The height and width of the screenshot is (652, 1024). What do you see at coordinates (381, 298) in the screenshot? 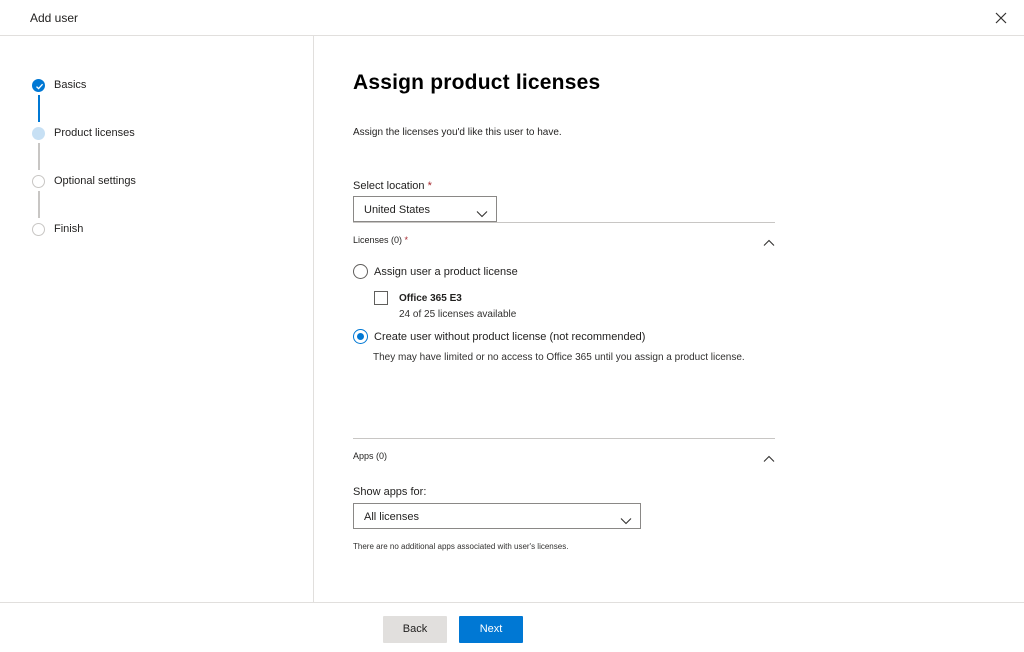
I see `office365-e3-checkbox` at bounding box center [381, 298].